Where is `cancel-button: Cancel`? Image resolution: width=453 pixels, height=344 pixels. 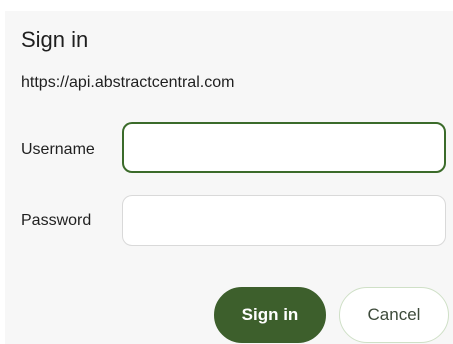 cancel-button: Cancel is located at coordinates (394, 315).